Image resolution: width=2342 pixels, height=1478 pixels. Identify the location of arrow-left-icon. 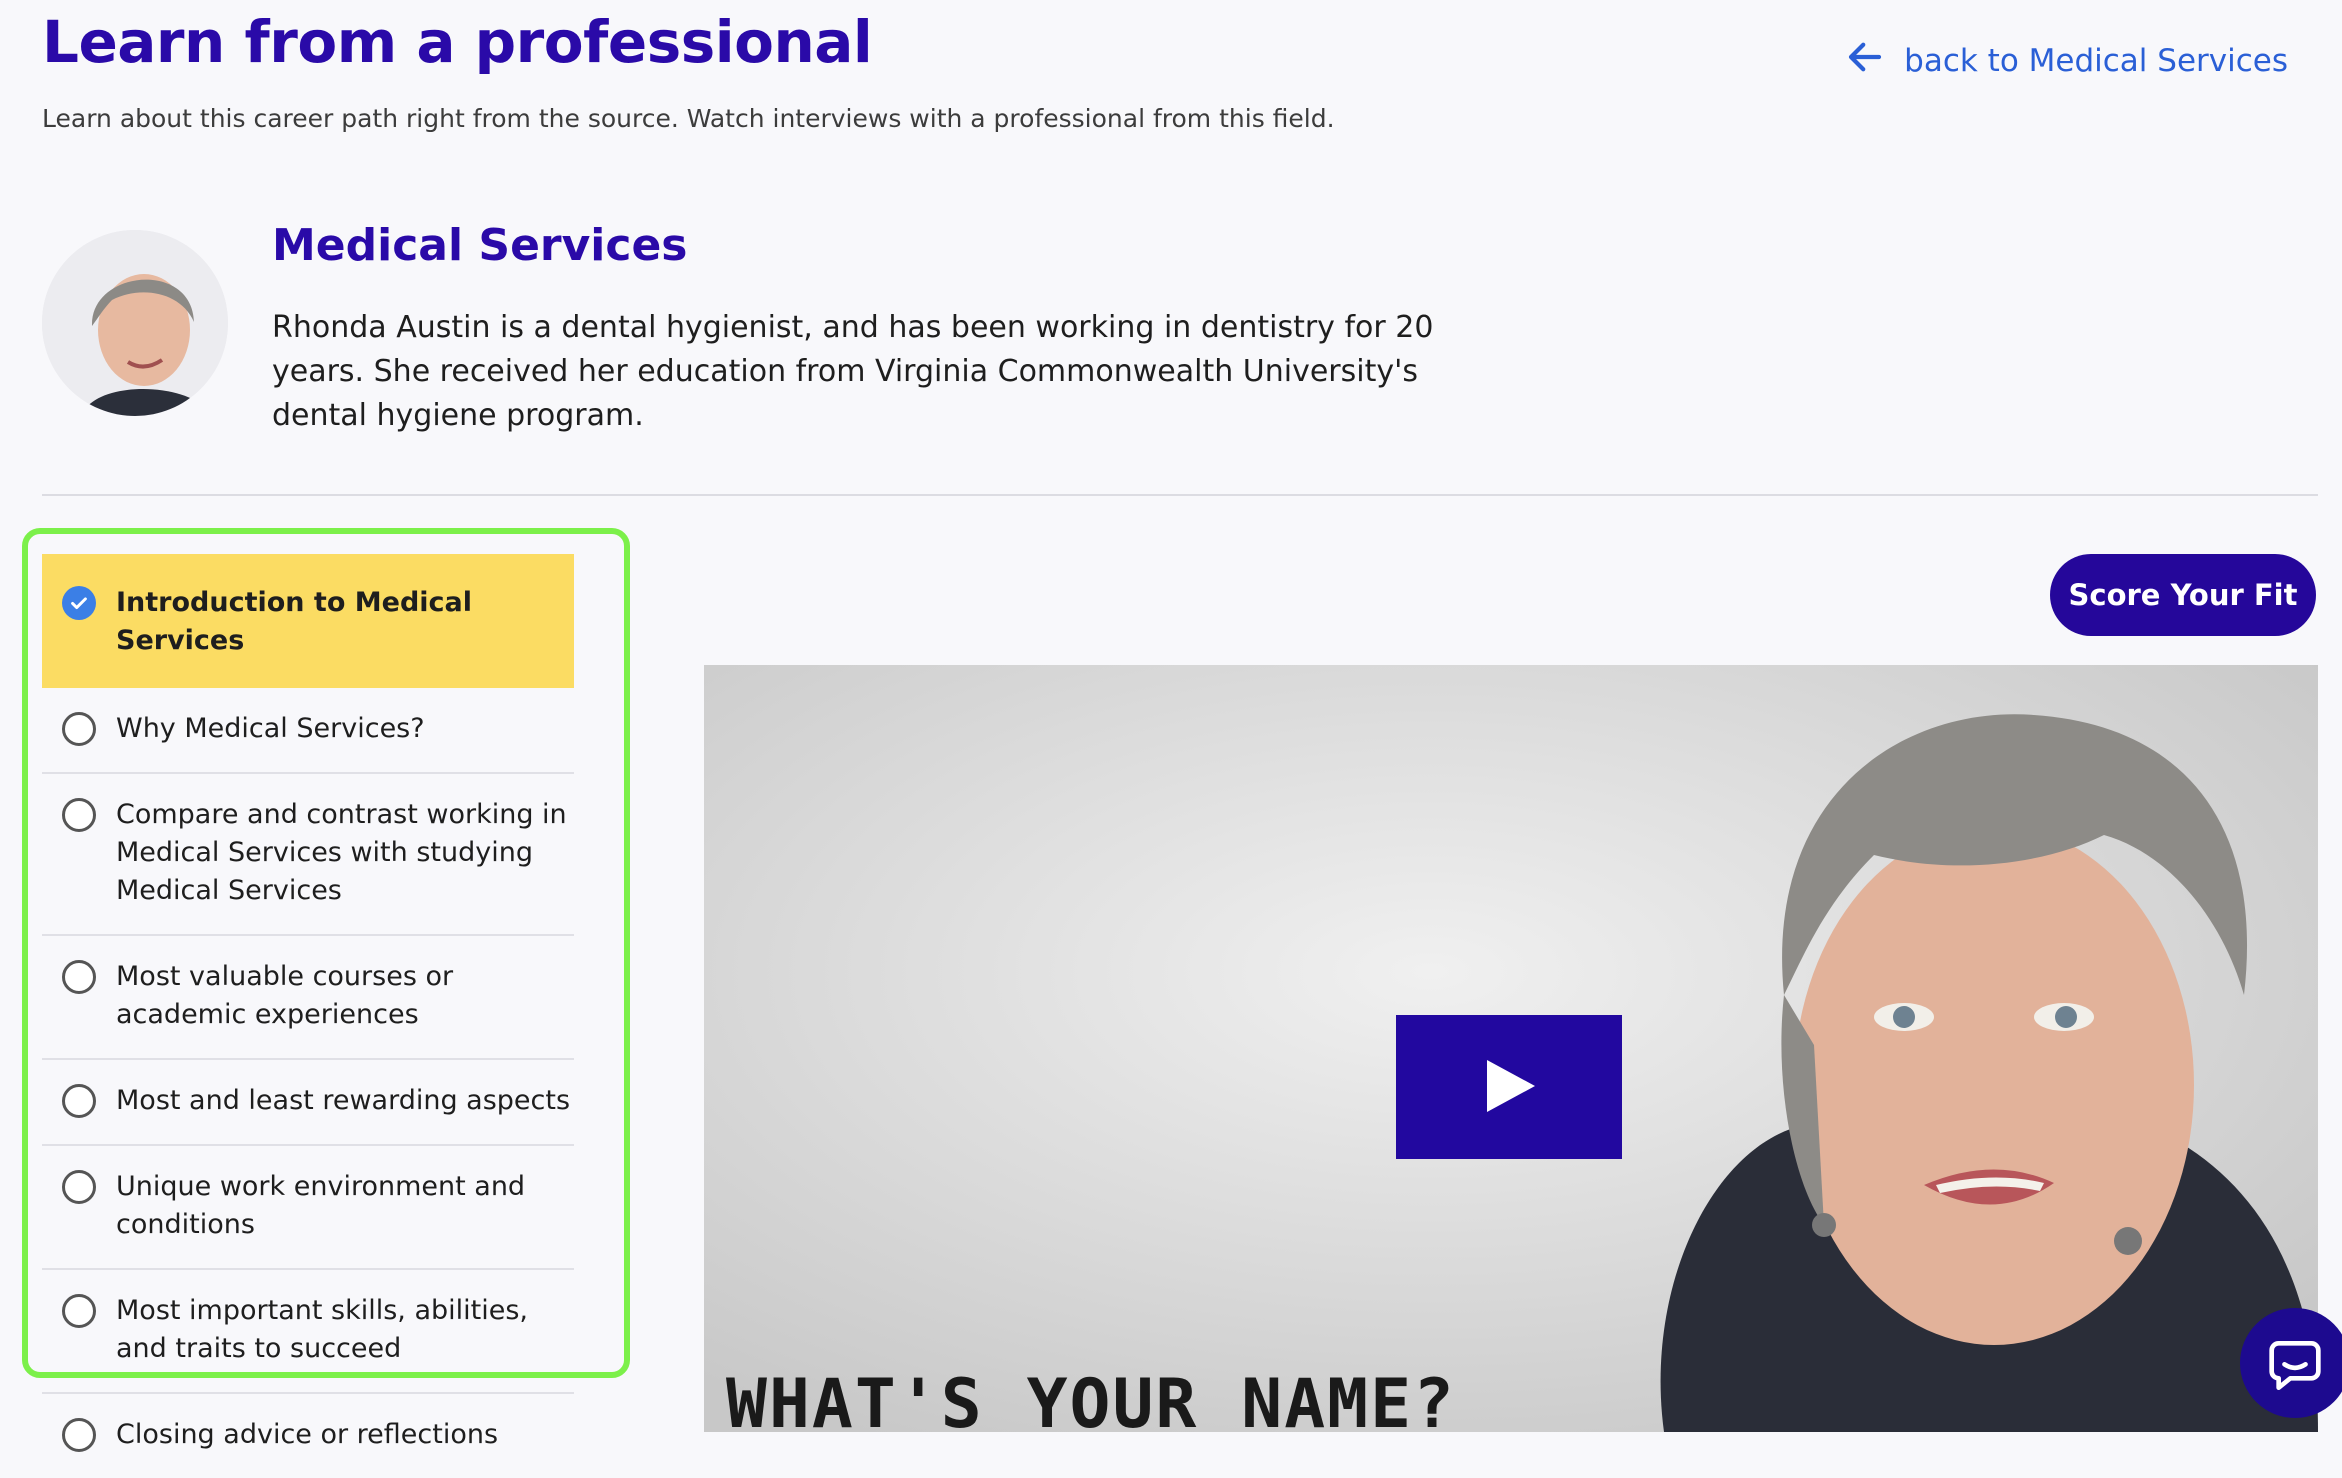
(1865, 61).